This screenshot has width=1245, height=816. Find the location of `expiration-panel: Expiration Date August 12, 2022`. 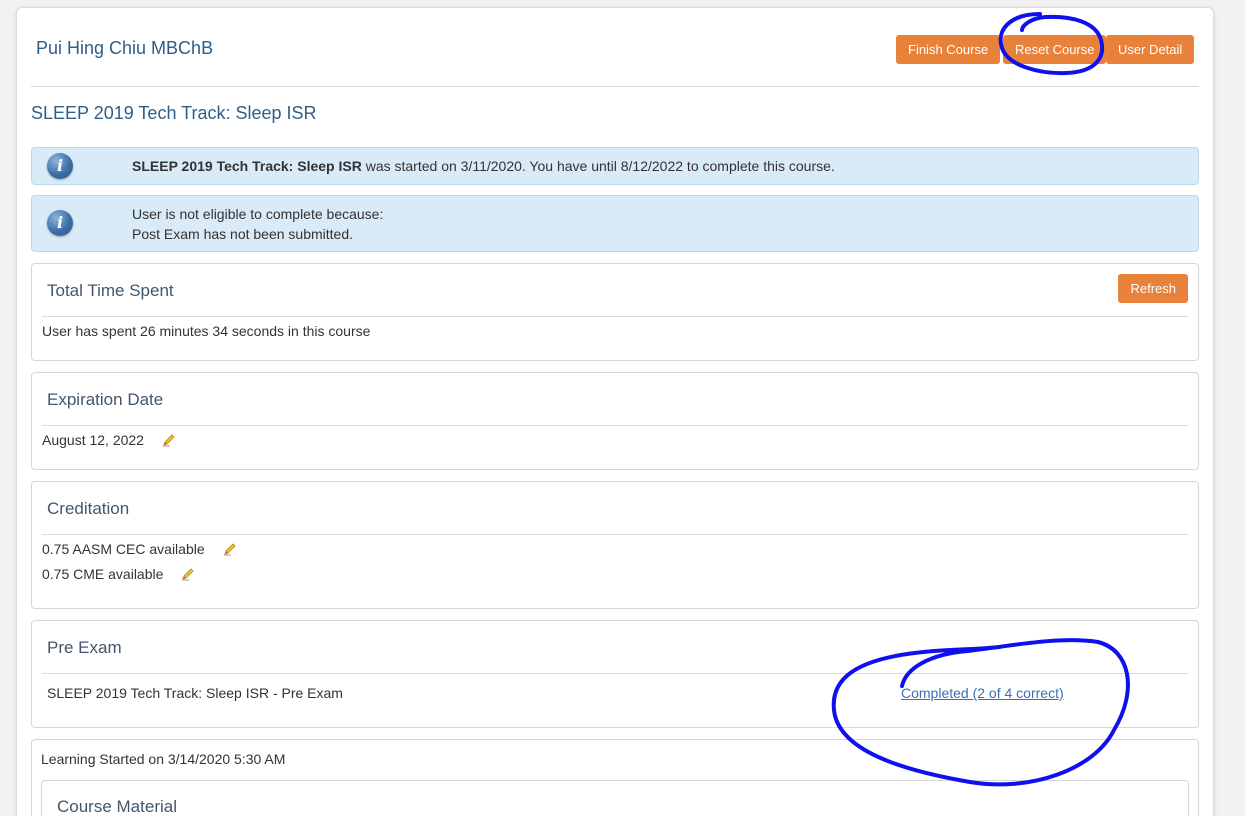

expiration-panel: Expiration Date August 12, 2022 is located at coordinates (615, 421).